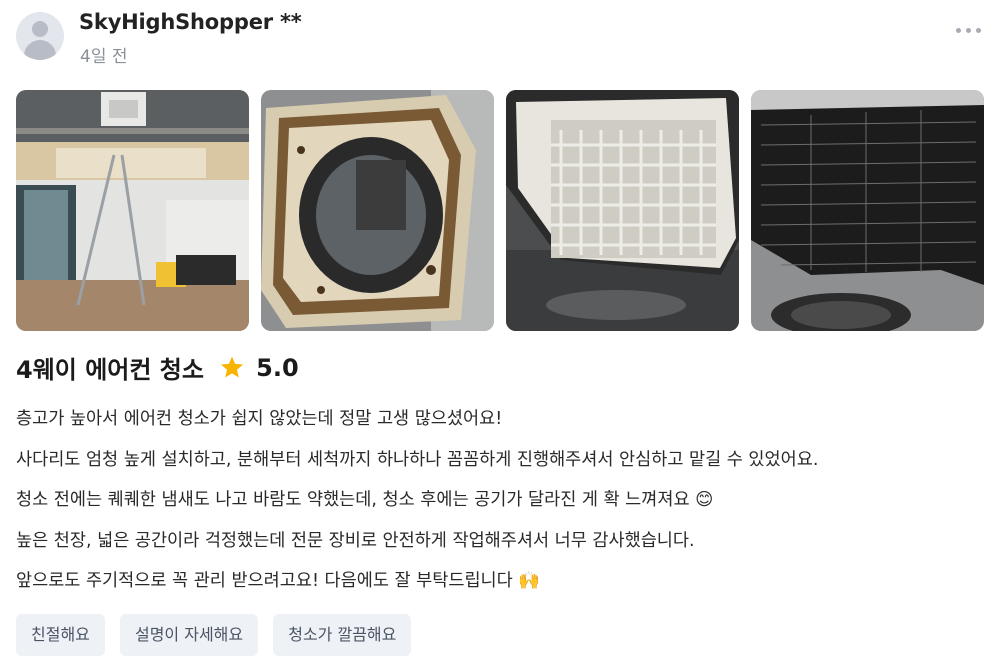  What do you see at coordinates (259, 419) in the screenshot?
I see `review-line: 층고가 높아서 에어컨 청소가 쉽지 않았는데 정말 고생 많으셨어요!` at bounding box center [259, 419].